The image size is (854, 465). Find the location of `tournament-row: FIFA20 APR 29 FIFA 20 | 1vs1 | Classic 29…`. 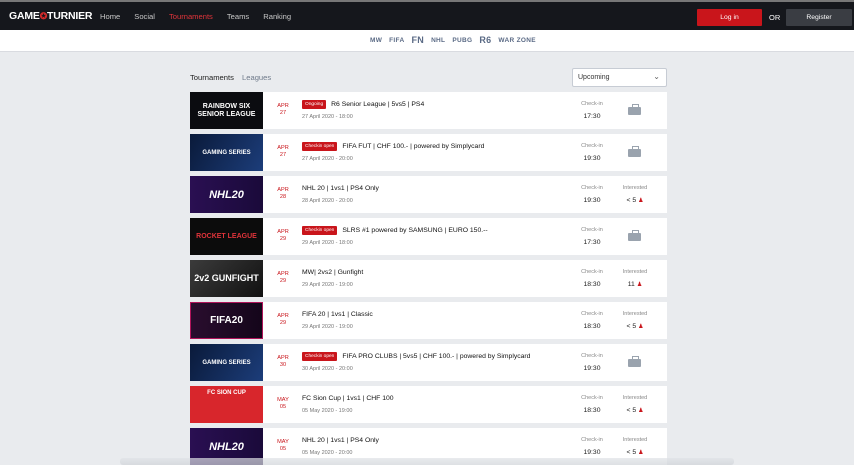

tournament-row: FIFA20 APR 29 FIFA 20 | 1vs1 | Classic 29… is located at coordinates (428, 320).